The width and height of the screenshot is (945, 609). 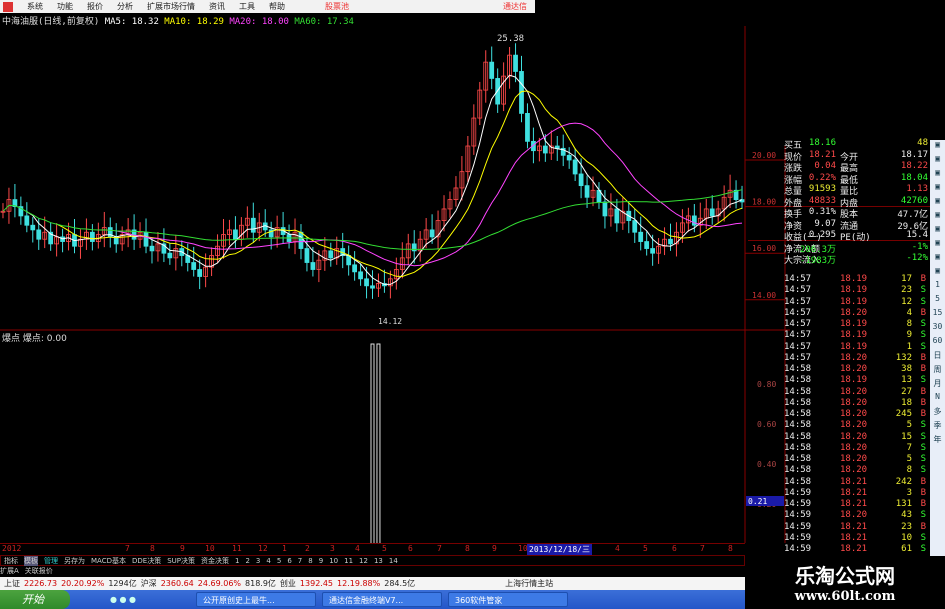 I want to click on period-button: 30, so click(x=937, y=329).